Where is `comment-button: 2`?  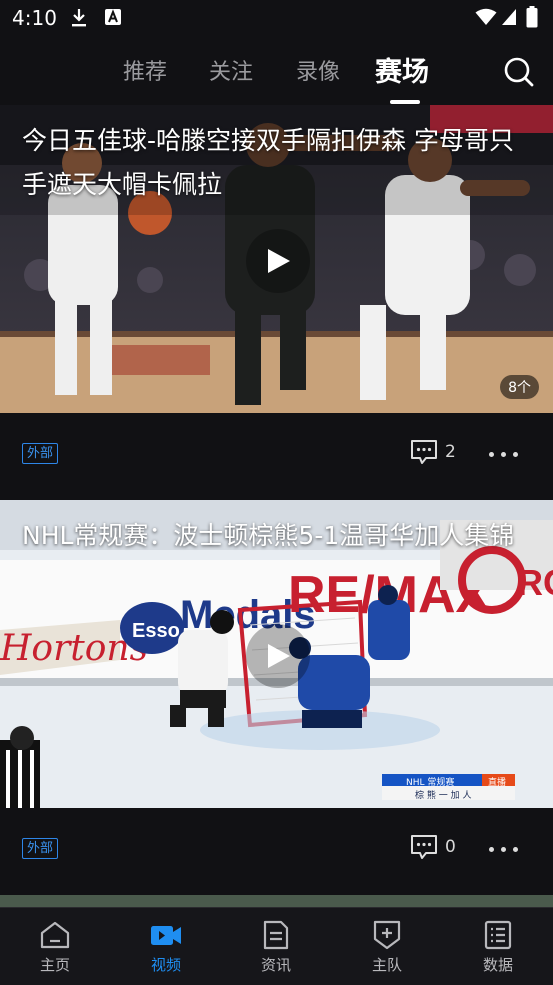 comment-button: 2 is located at coordinates (440, 454).